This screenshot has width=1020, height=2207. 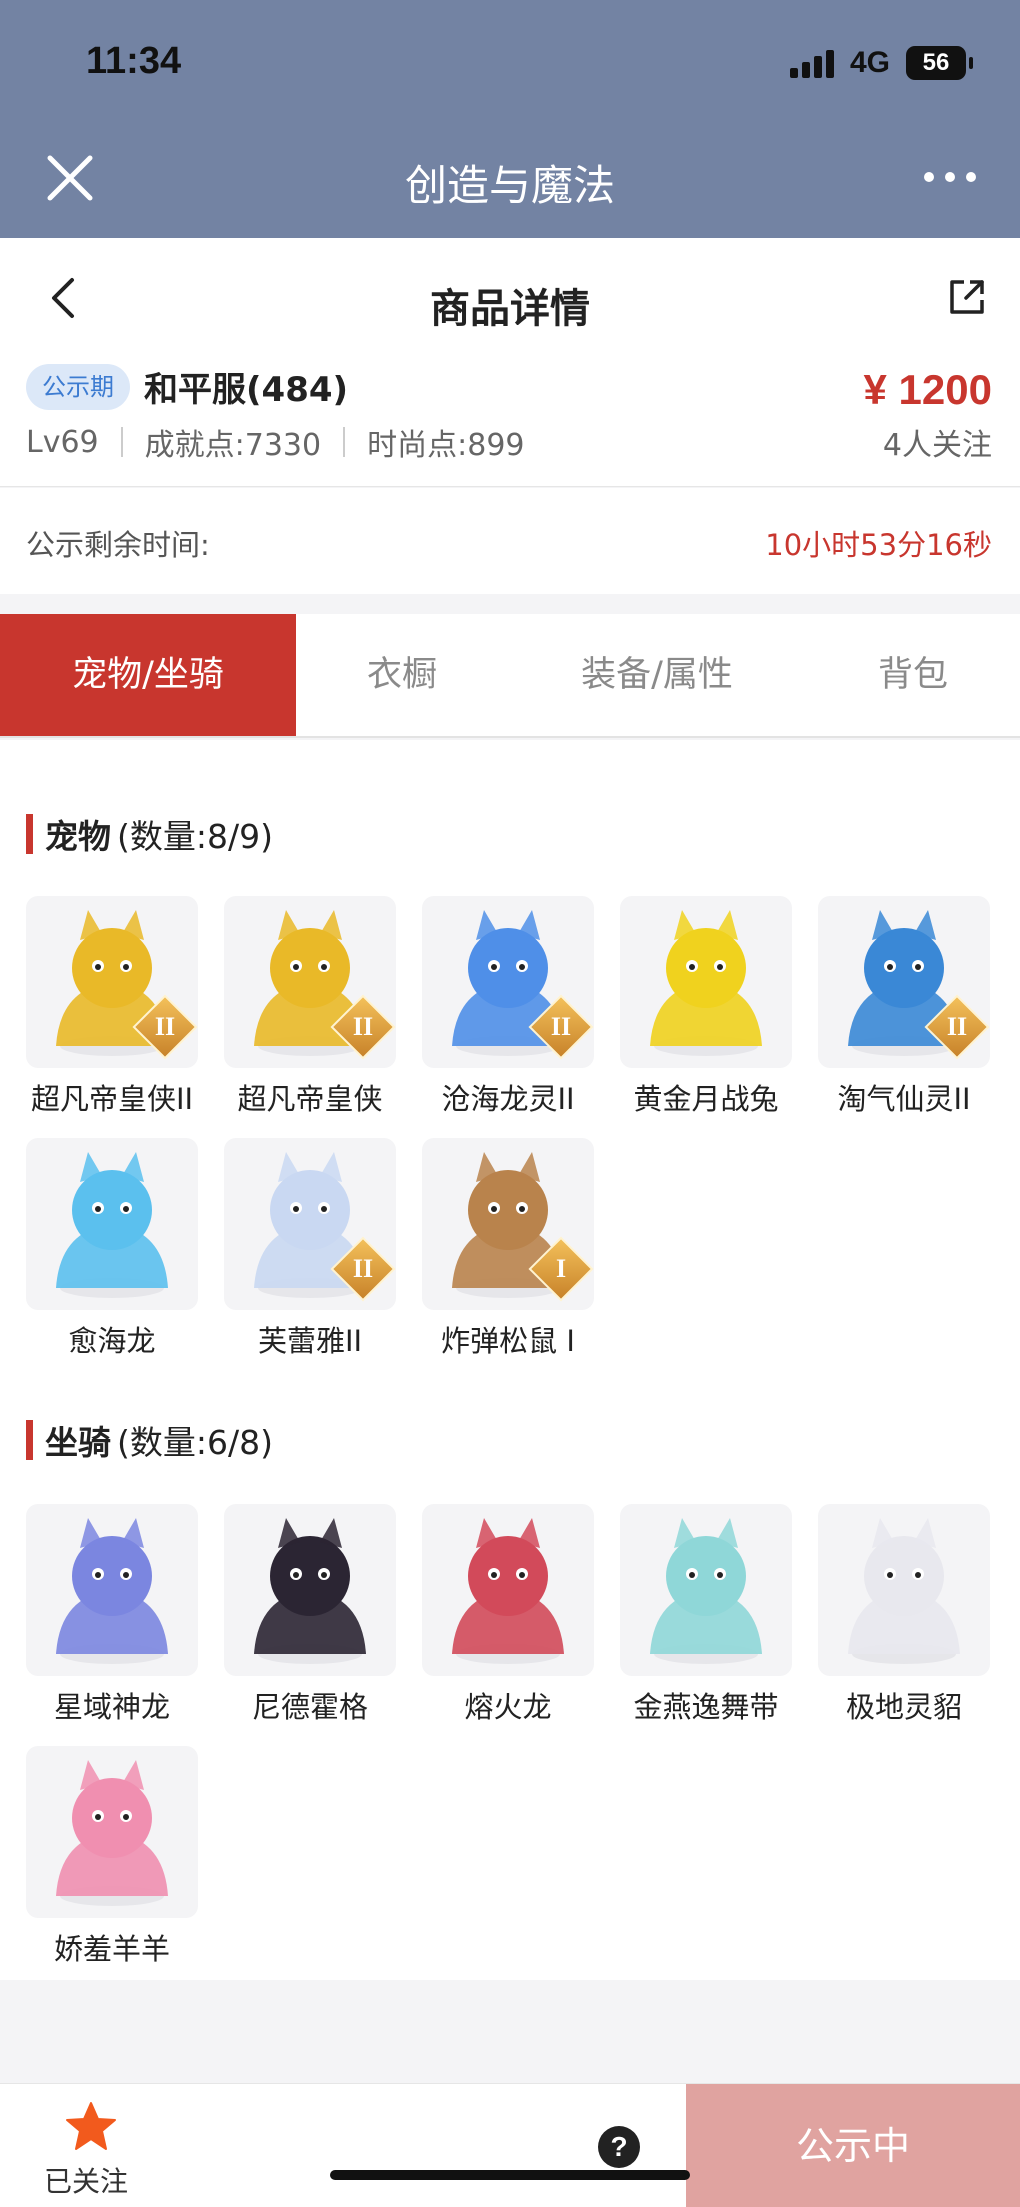 I want to click on item-name: 娇羞羊羊, so click(x=111, y=1949).